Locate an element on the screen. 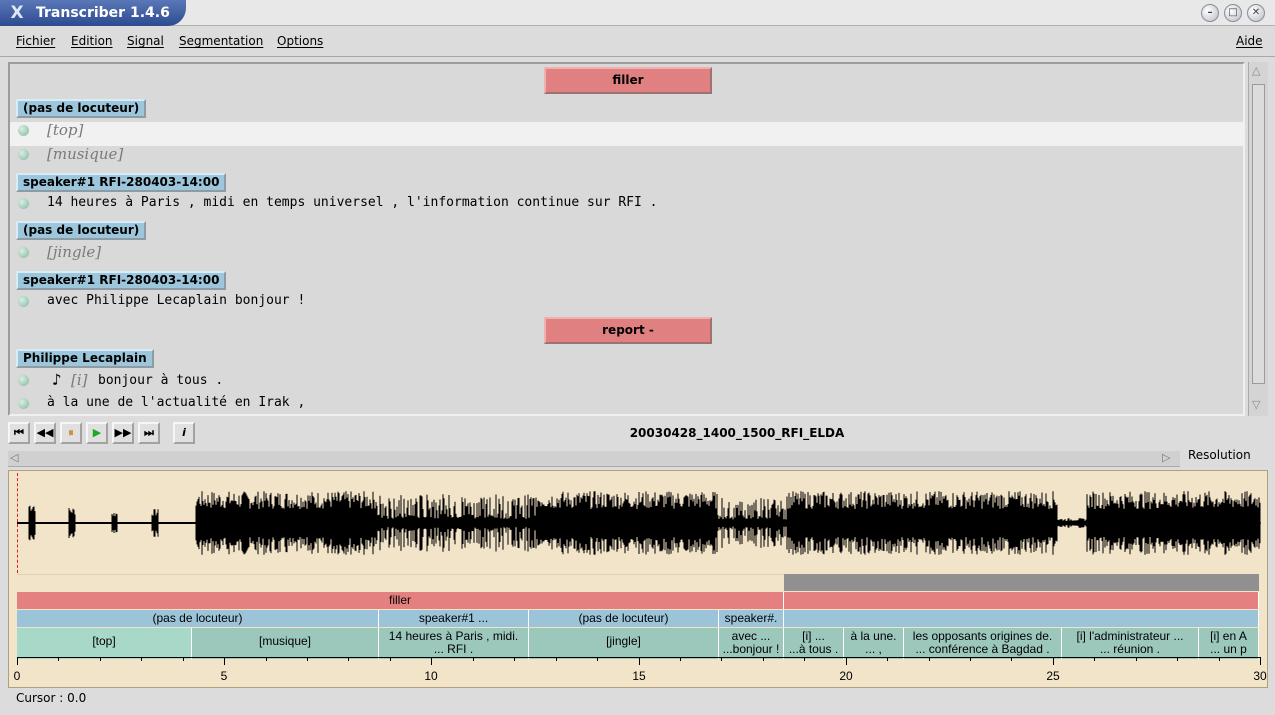  minimize-button: – is located at coordinates (1210, 13).